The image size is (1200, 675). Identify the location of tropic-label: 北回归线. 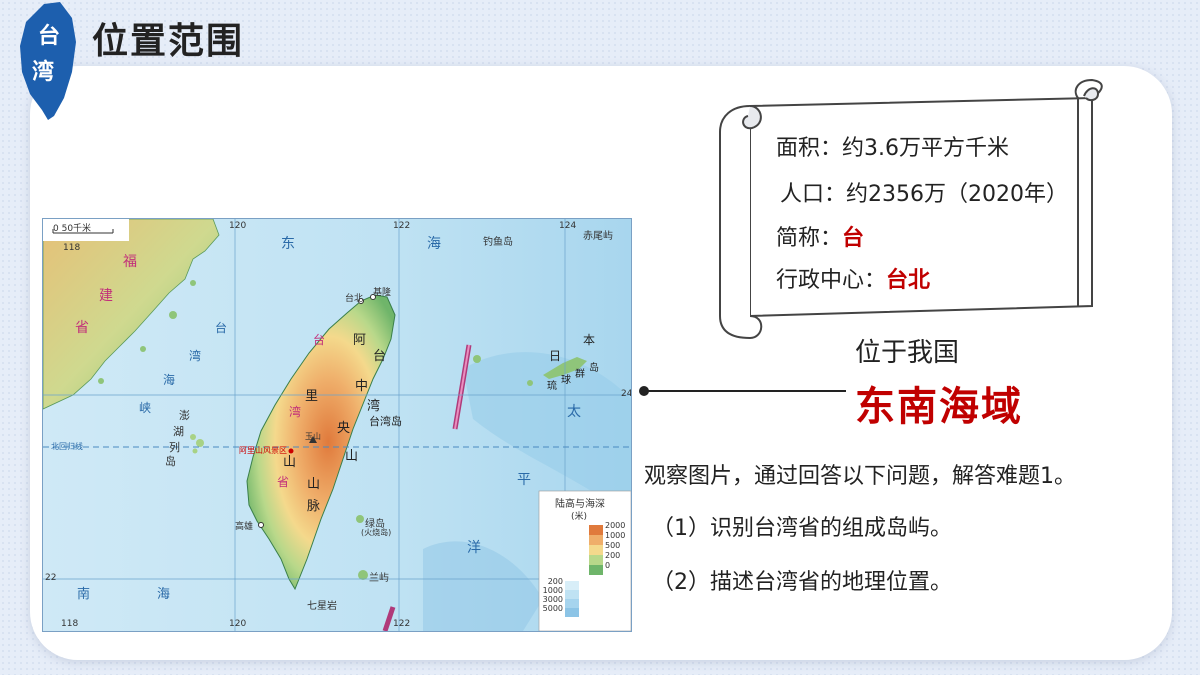
(67, 446).